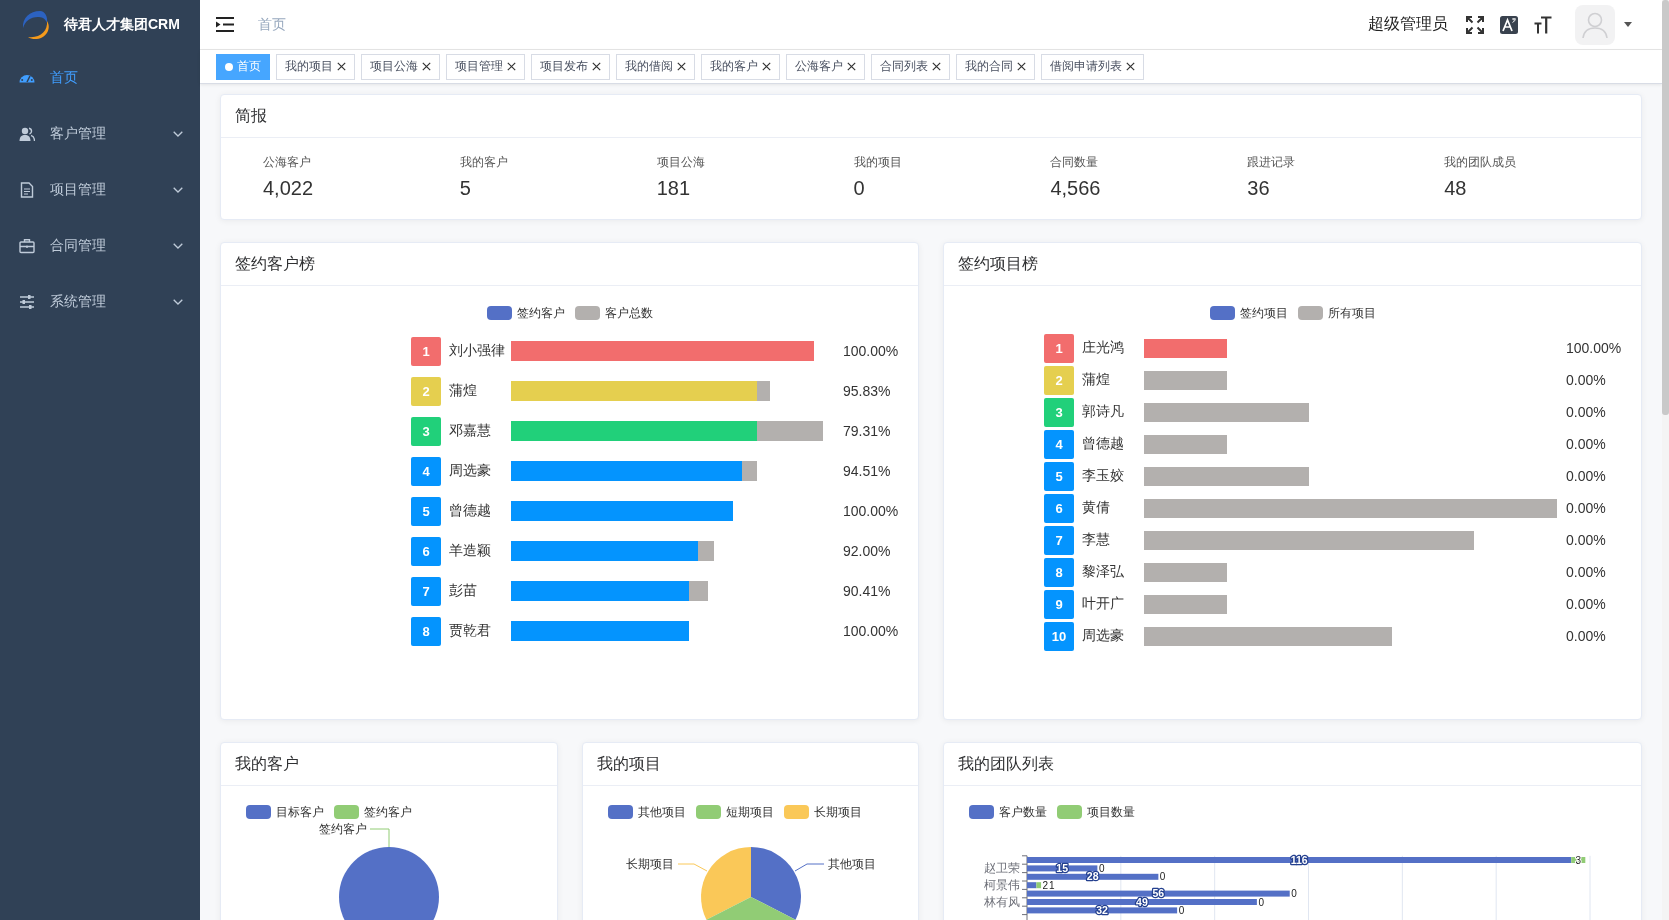 Image resolution: width=1669 pixels, height=920 pixels. What do you see at coordinates (570, 66) in the screenshot?
I see `tab-tag: 项目发布` at bounding box center [570, 66].